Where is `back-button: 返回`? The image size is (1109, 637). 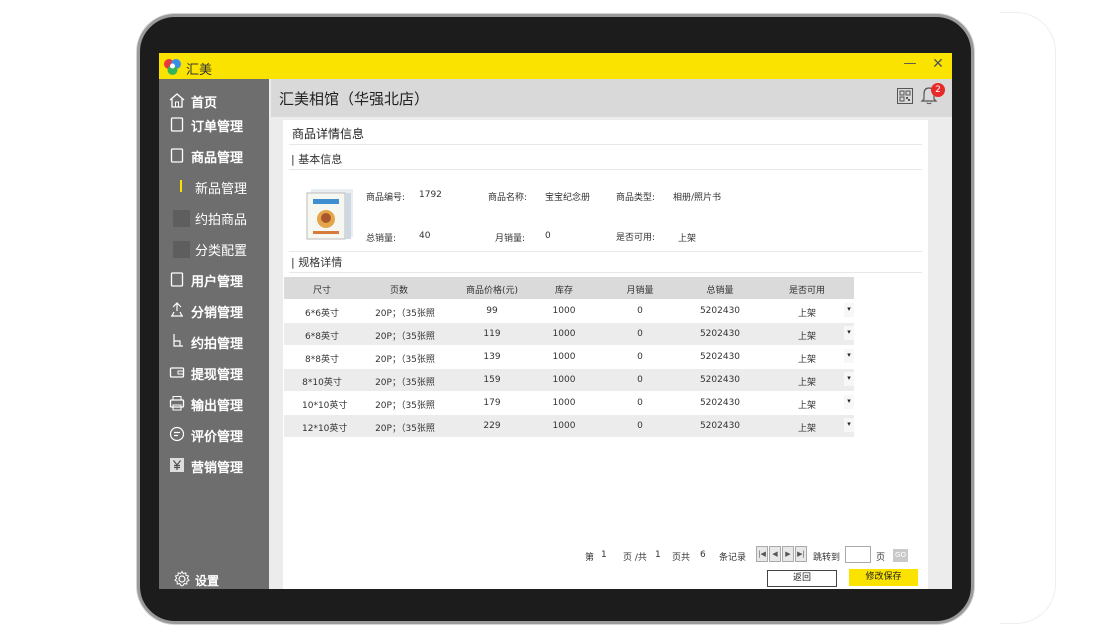
back-button: 返回 is located at coordinates (802, 578).